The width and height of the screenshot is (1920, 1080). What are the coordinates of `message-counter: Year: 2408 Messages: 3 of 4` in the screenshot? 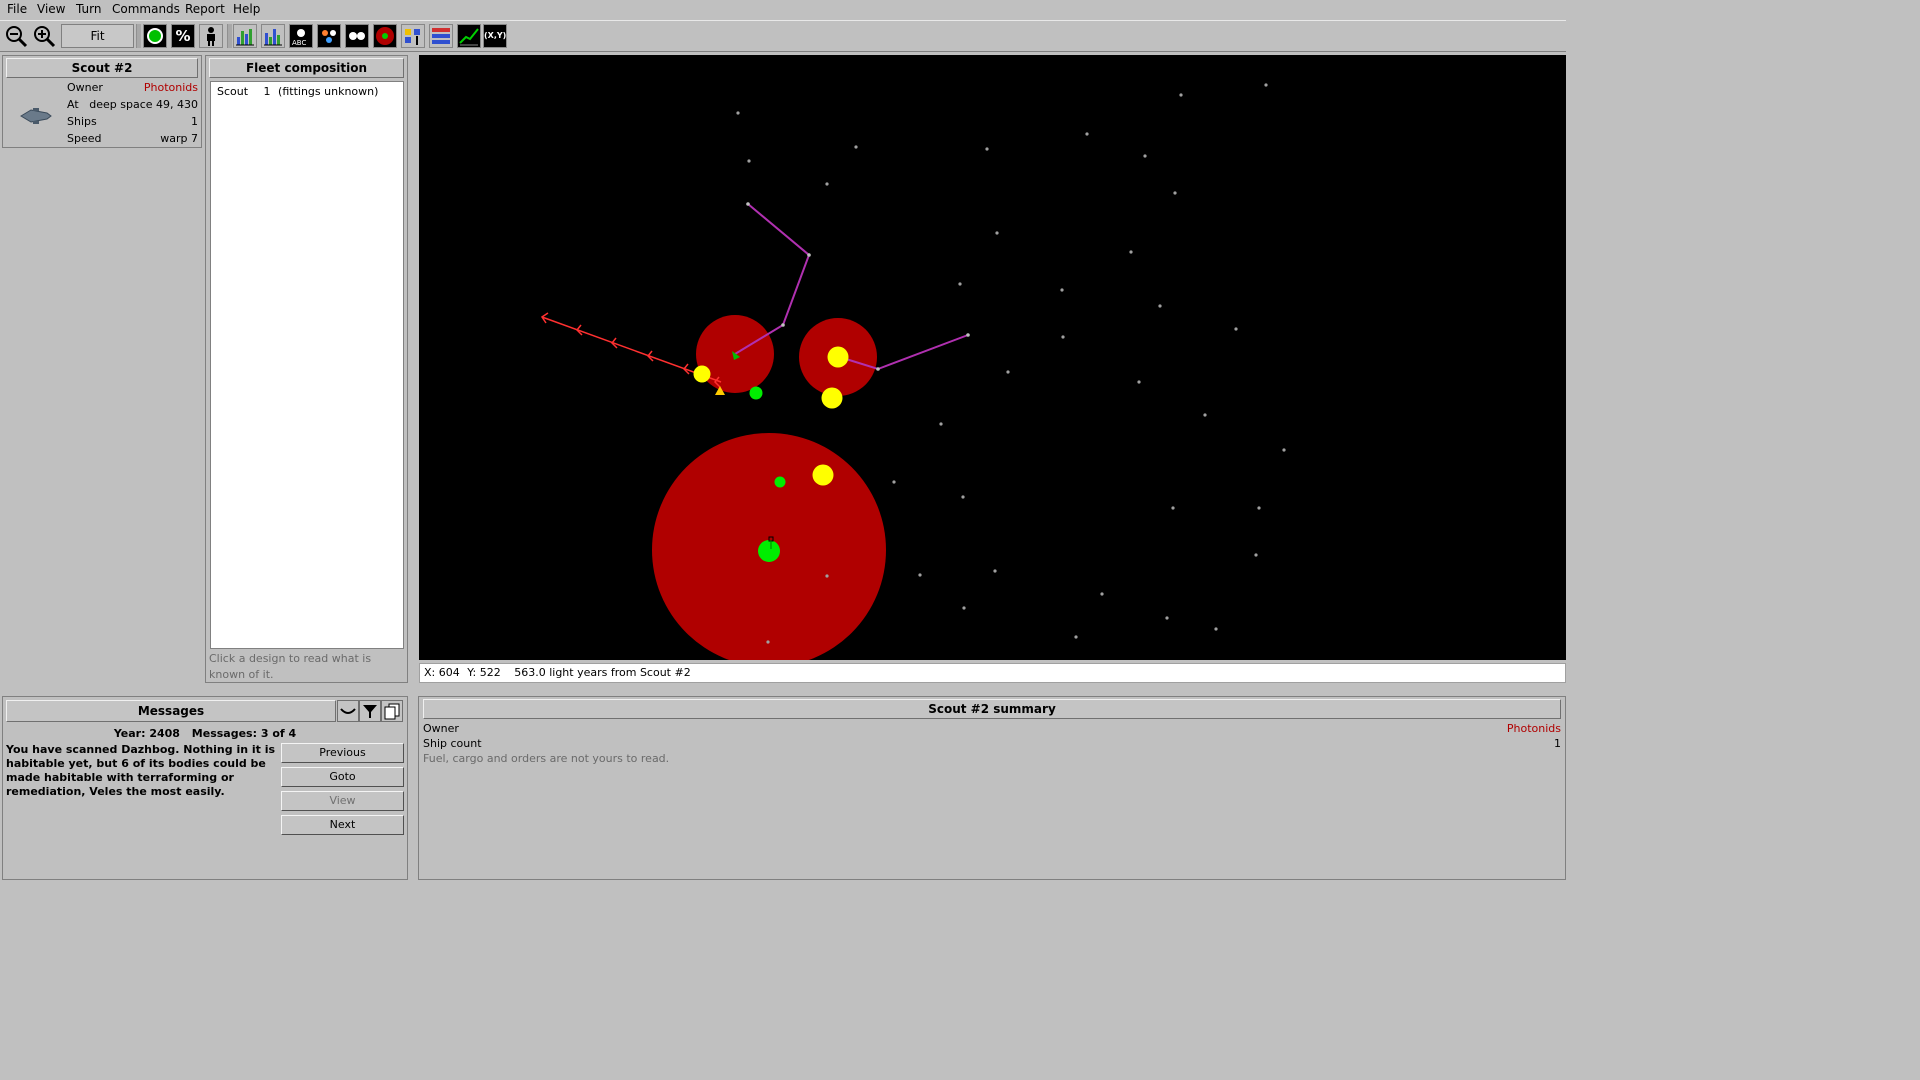 It's located at (205, 733).